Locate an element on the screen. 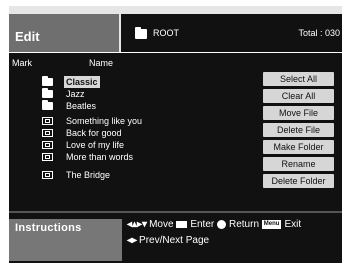 The width and height of the screenshot is (342, 265). list-item-label: Back for good is located at coordinates (94, 133).